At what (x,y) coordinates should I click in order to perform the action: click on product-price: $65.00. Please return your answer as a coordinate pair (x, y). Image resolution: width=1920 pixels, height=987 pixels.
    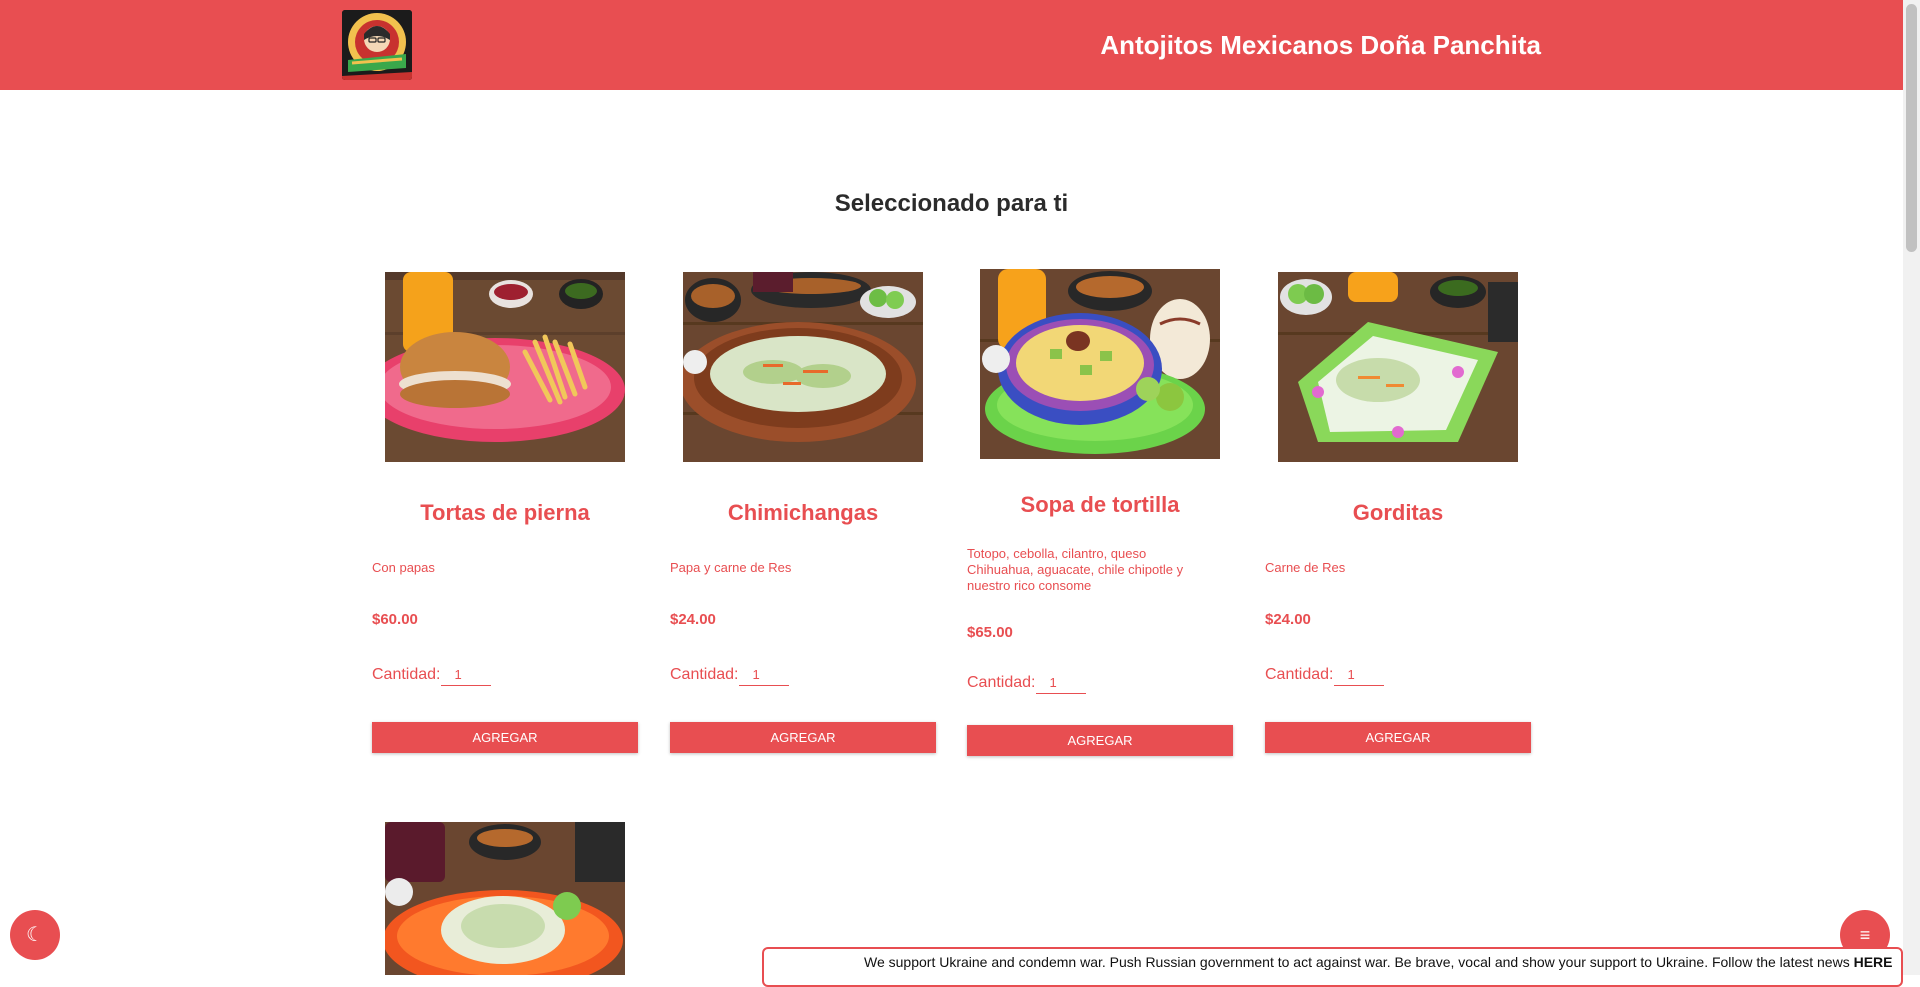
    Looking at the image, I should click on (990, 632).